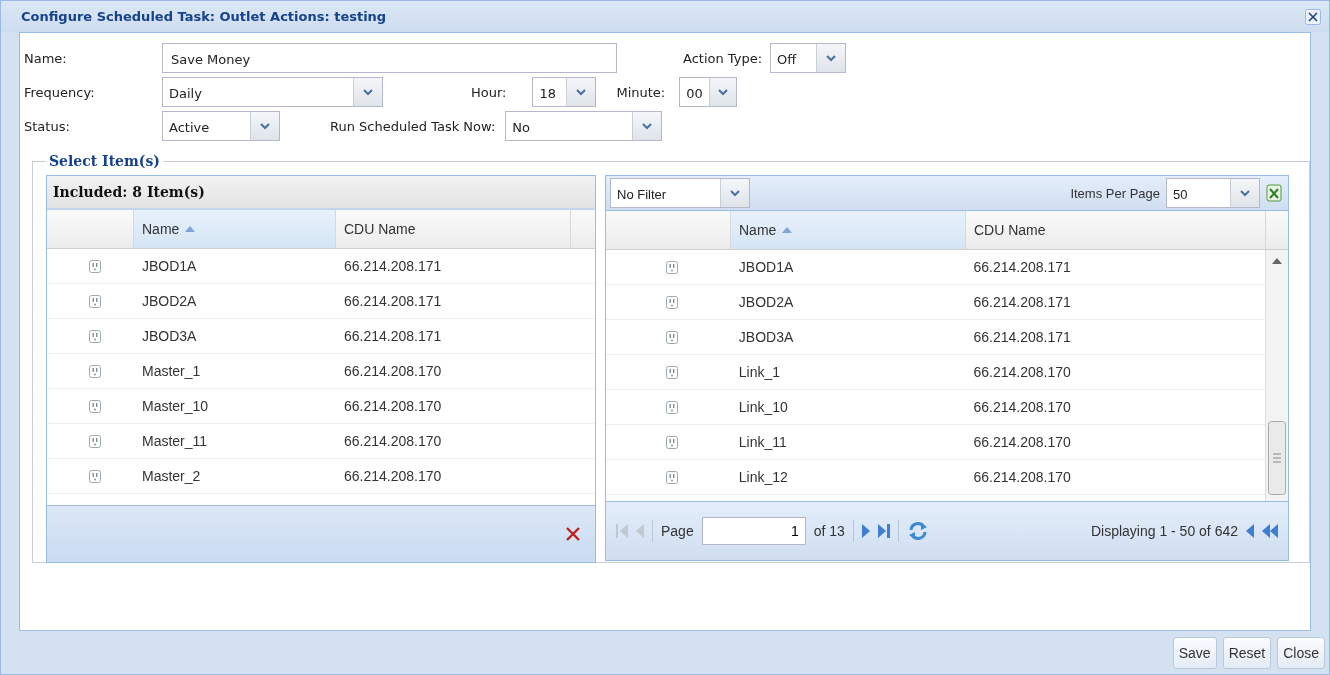  What do you see at coordinates (1213, 193) in the screenshot?
I see `dropdown: 50` at bounding box center [1213, 193].